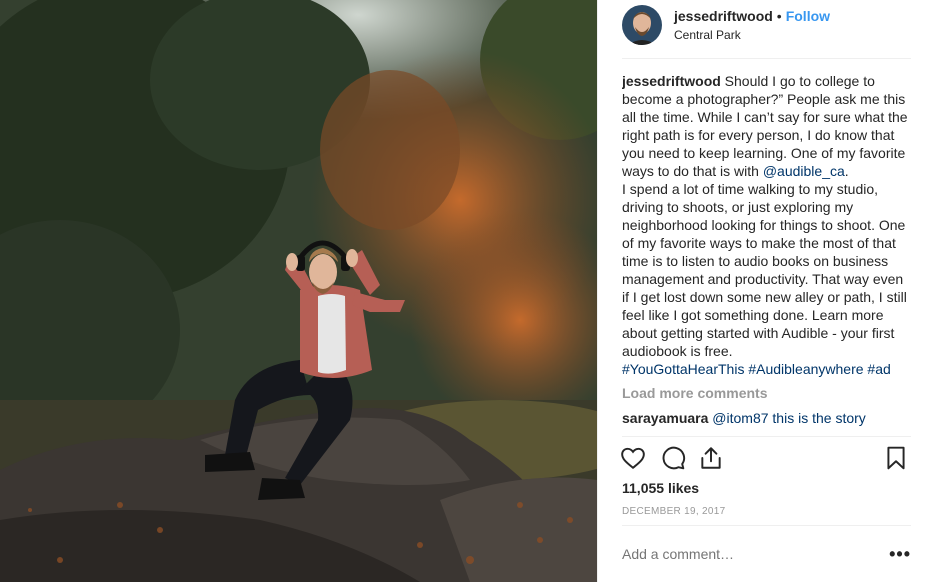  I want to click on partial-comment: sarayamuara @itom87 this is the story, so click(766, 418).